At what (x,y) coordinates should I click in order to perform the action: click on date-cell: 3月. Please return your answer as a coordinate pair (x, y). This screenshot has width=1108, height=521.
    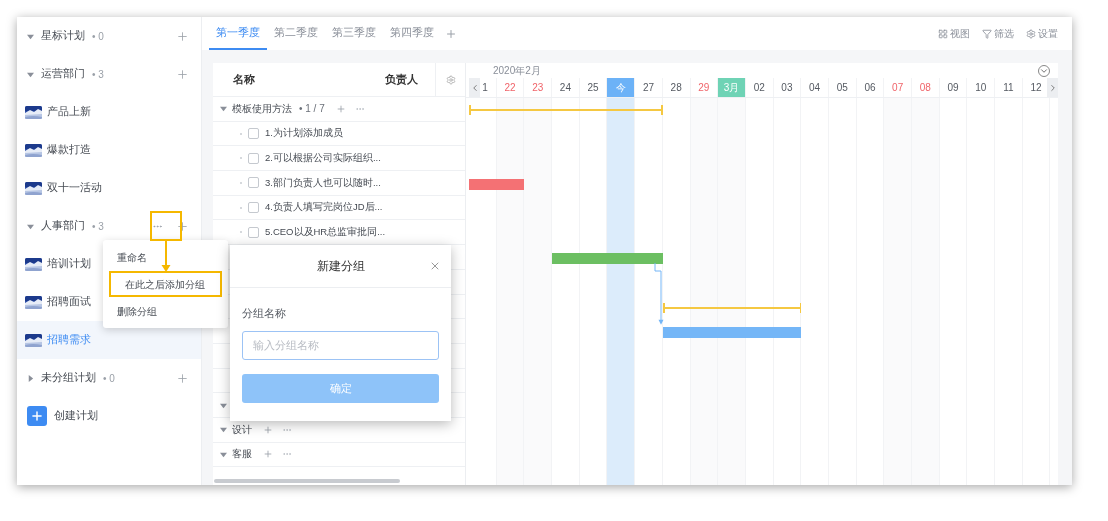
    Looking at the image, I should click on (732, 87).